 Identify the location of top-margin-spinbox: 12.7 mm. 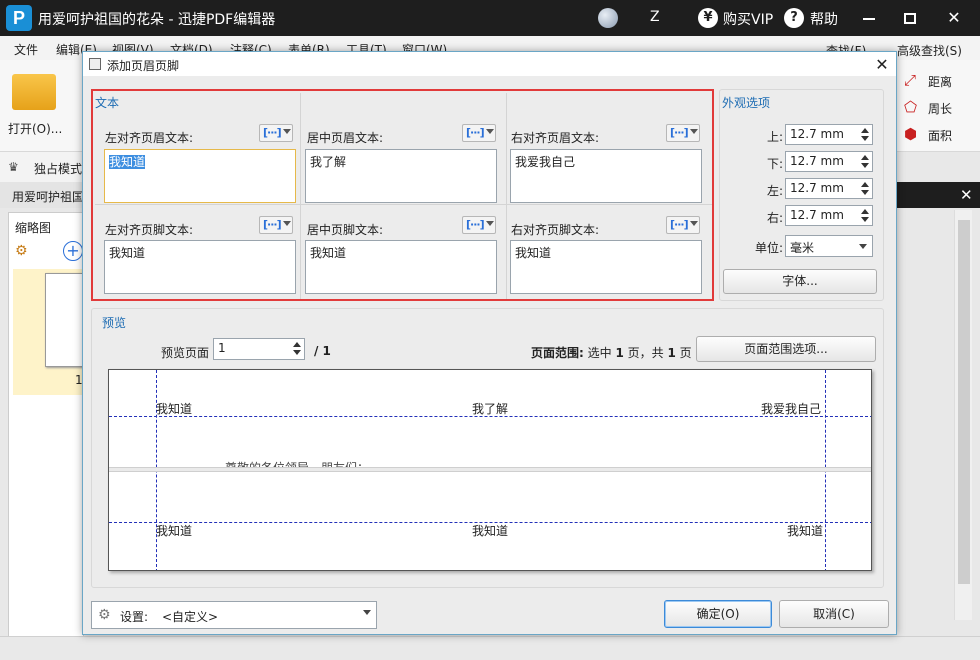
(829, 134).